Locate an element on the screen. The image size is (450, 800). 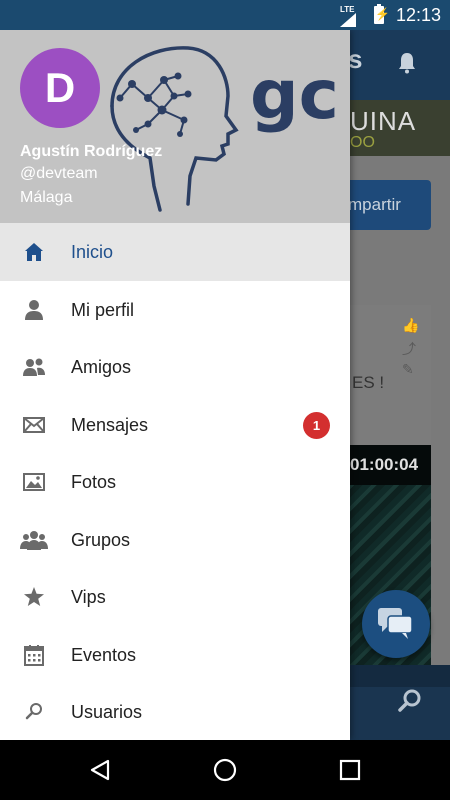
video-duration: 01:00:04 is located at coordinates (385, 465).